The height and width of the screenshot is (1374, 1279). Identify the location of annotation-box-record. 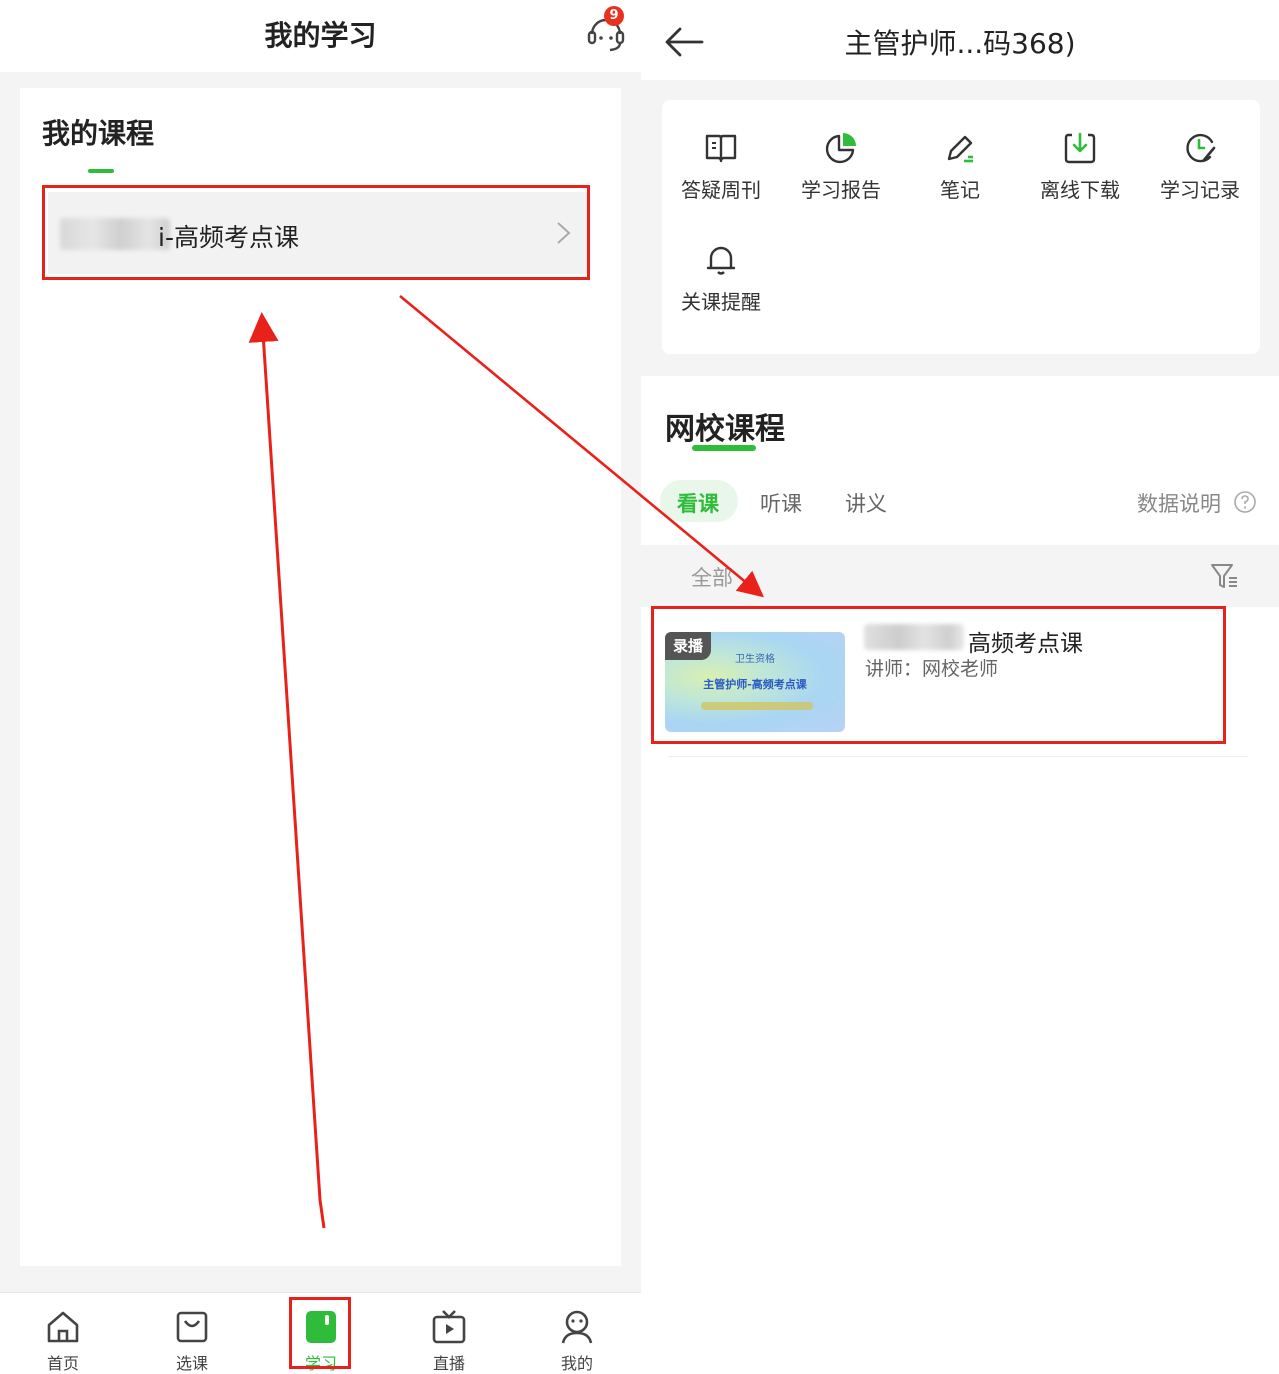
(938, 675).